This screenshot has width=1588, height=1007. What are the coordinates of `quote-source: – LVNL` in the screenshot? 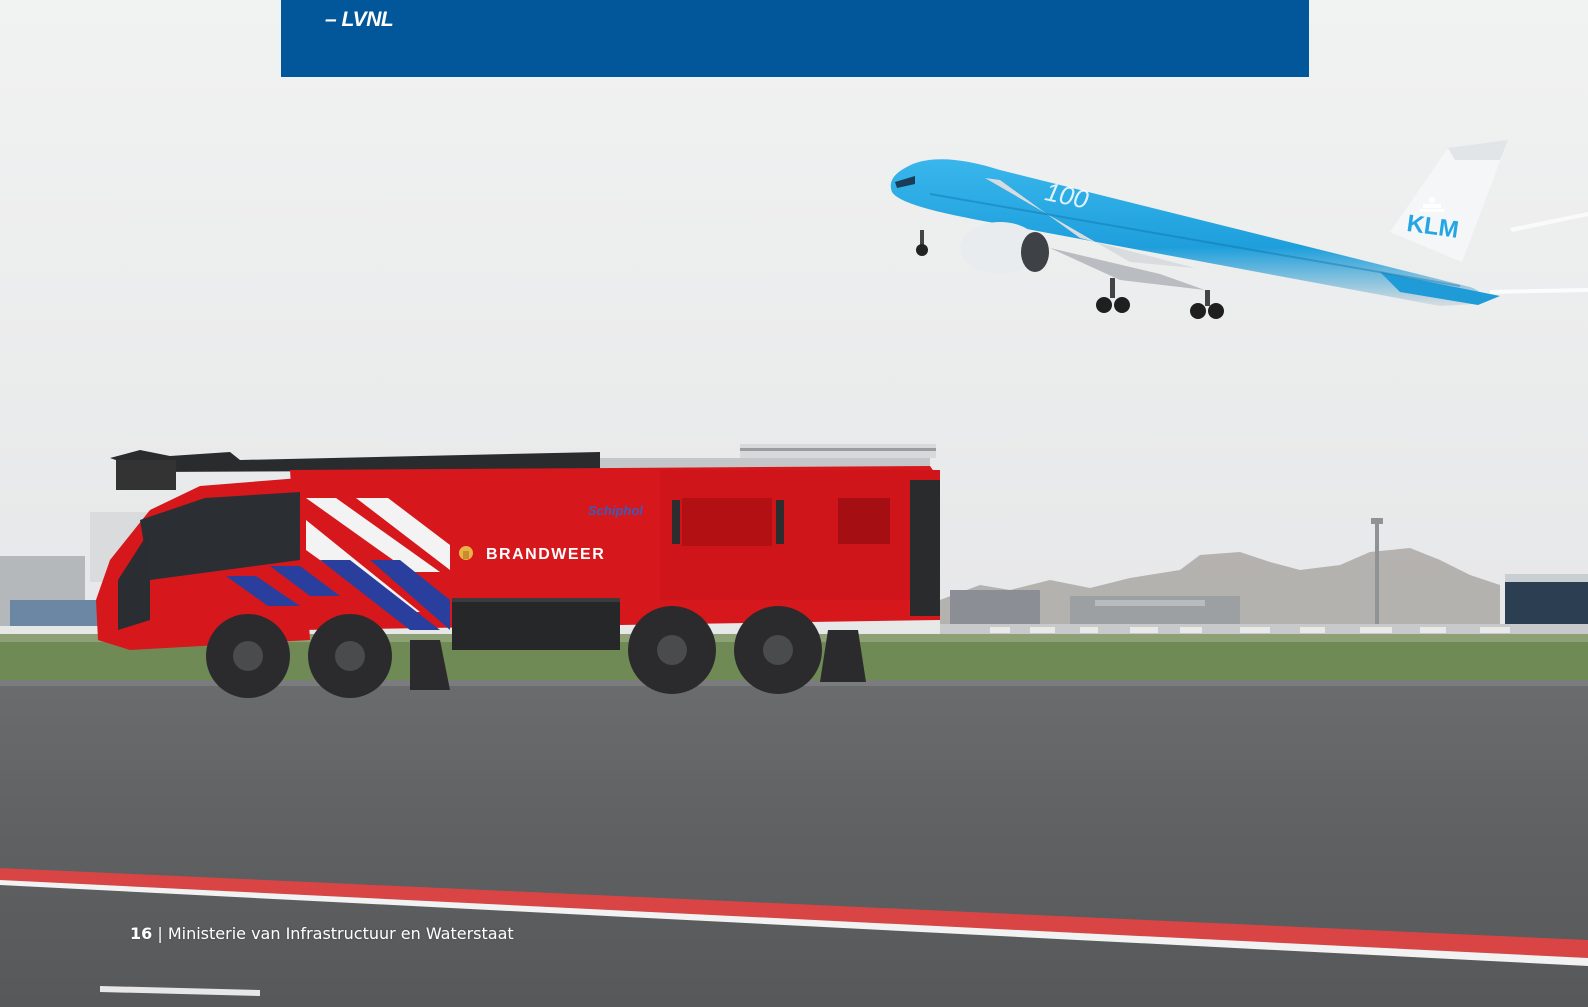 It's located at (359, 19).